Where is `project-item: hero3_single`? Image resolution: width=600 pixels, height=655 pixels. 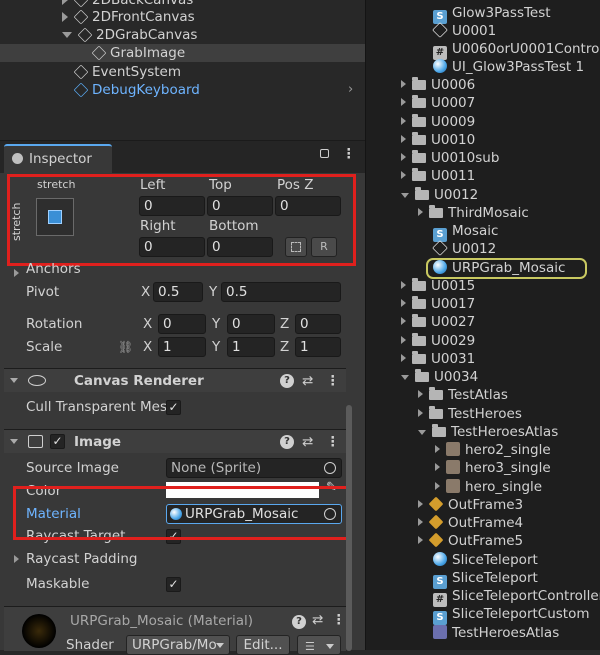 project-item: hero3_single is located at coordinates (493, 468).